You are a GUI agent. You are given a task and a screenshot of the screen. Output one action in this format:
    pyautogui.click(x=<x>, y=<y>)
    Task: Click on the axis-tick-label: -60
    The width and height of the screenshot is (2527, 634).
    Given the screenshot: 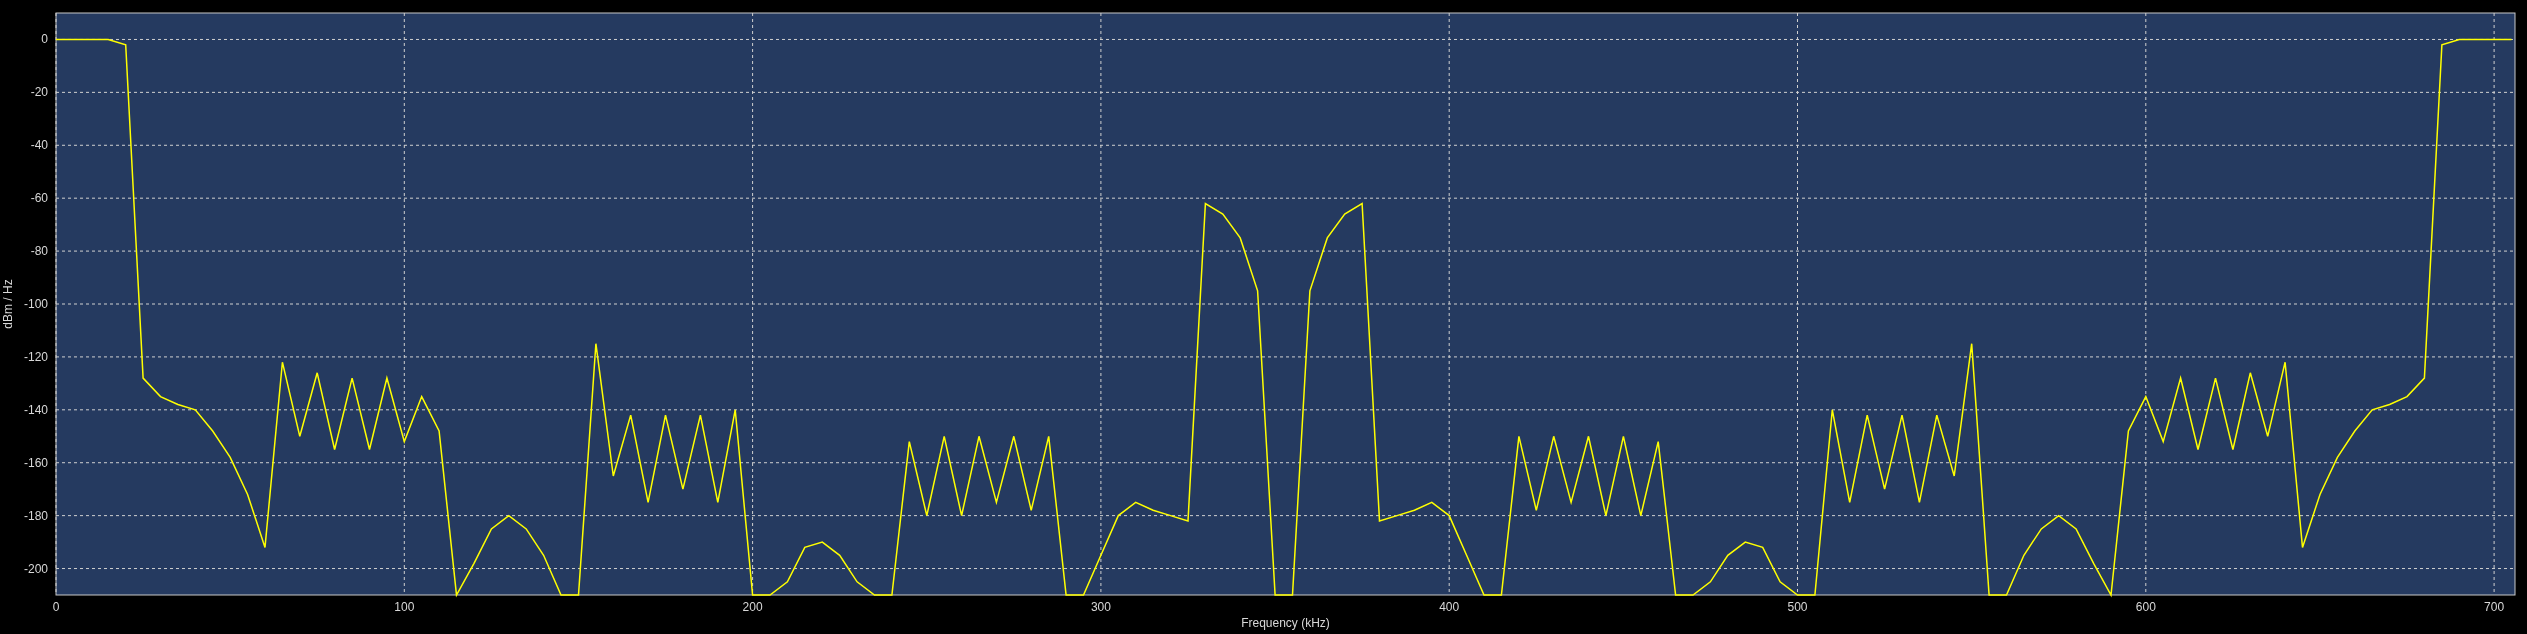 What is the action you would take?
    pyautogui.click(x=39, y=198)
    